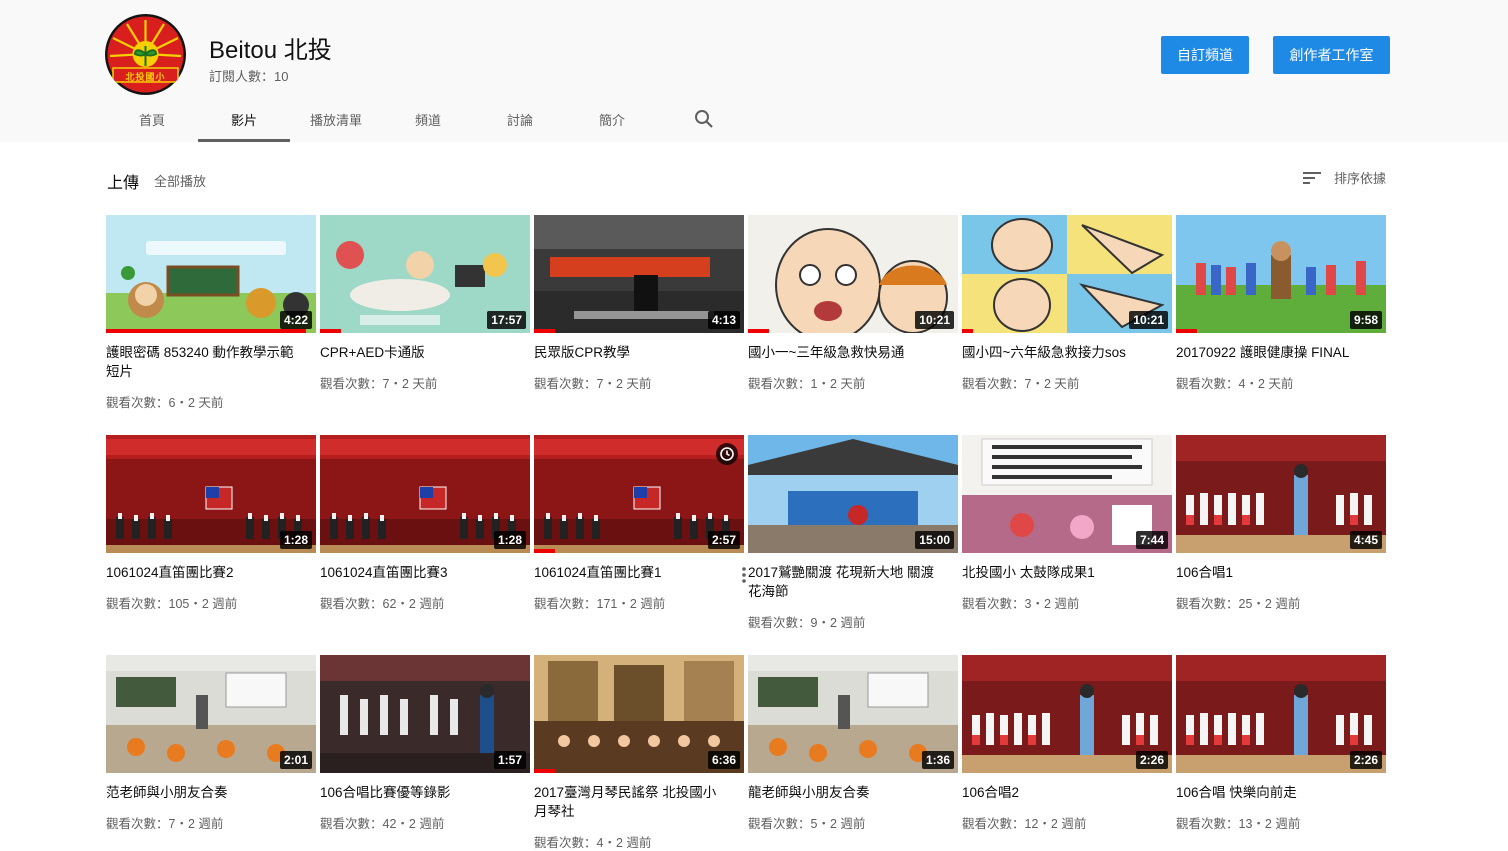 Image resolution: width=1508 pixels, height=851 pixels. I want to click on channel-tabs: 首頁 影片 播放清單 頻道 討論 簡介, so click(428, 119).